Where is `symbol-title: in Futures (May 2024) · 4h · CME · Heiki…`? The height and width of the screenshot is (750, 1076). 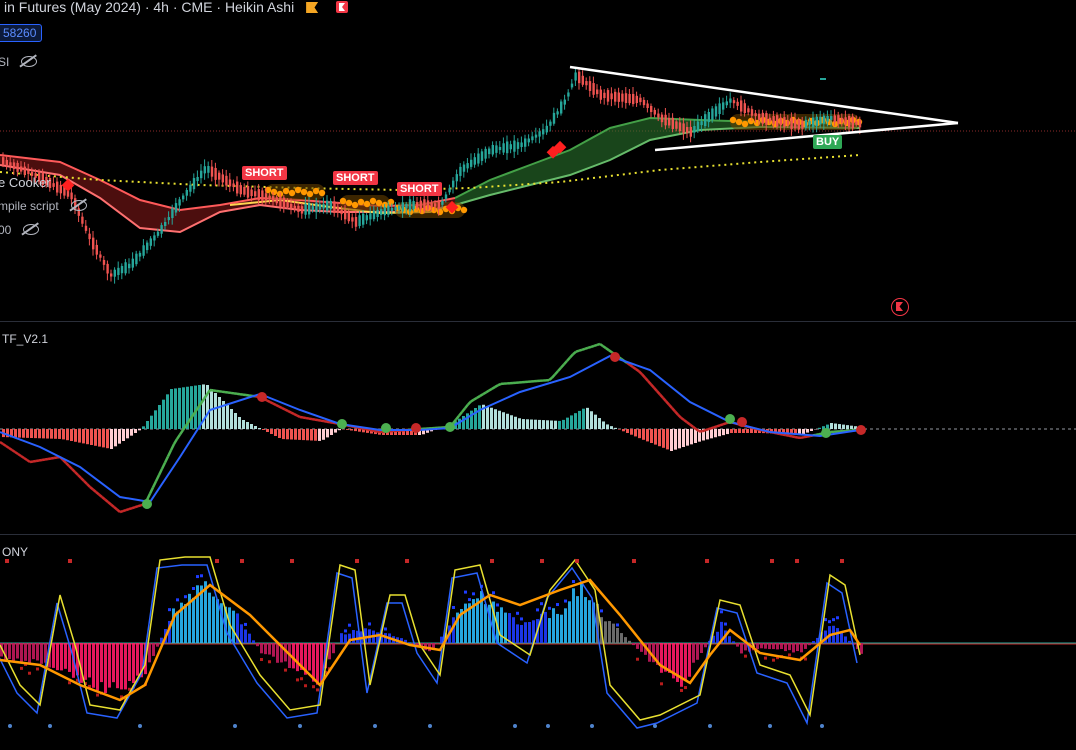
symbol-title: in Futures (May 2024) · 4h · CME · Heiki… is located at coordinates (176, 7).